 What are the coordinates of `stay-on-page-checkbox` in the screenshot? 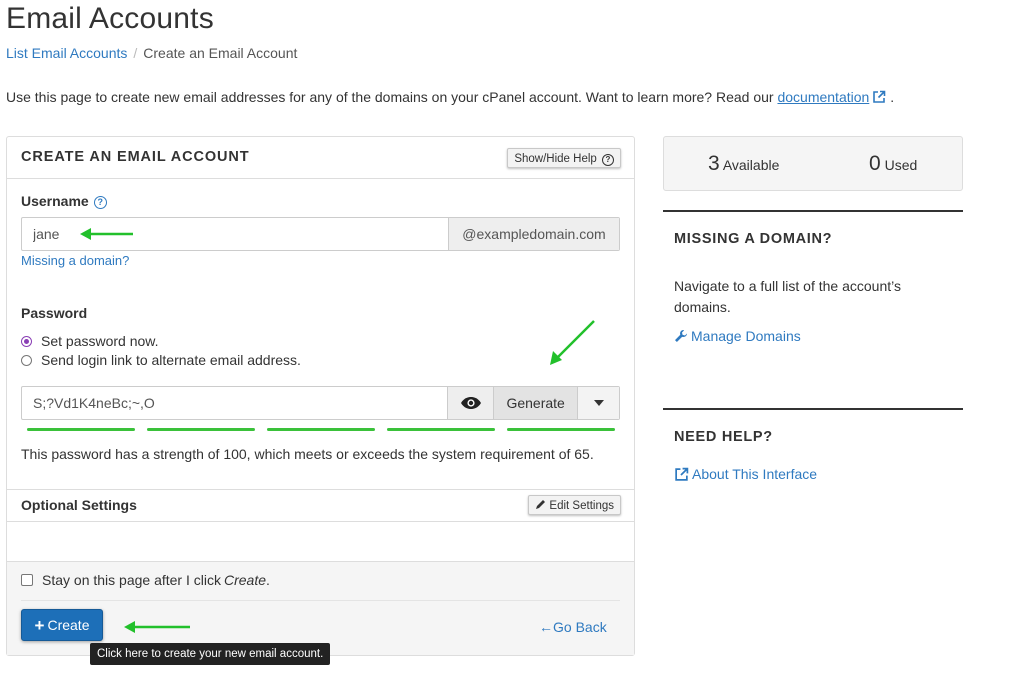 It's located at (27, 580).